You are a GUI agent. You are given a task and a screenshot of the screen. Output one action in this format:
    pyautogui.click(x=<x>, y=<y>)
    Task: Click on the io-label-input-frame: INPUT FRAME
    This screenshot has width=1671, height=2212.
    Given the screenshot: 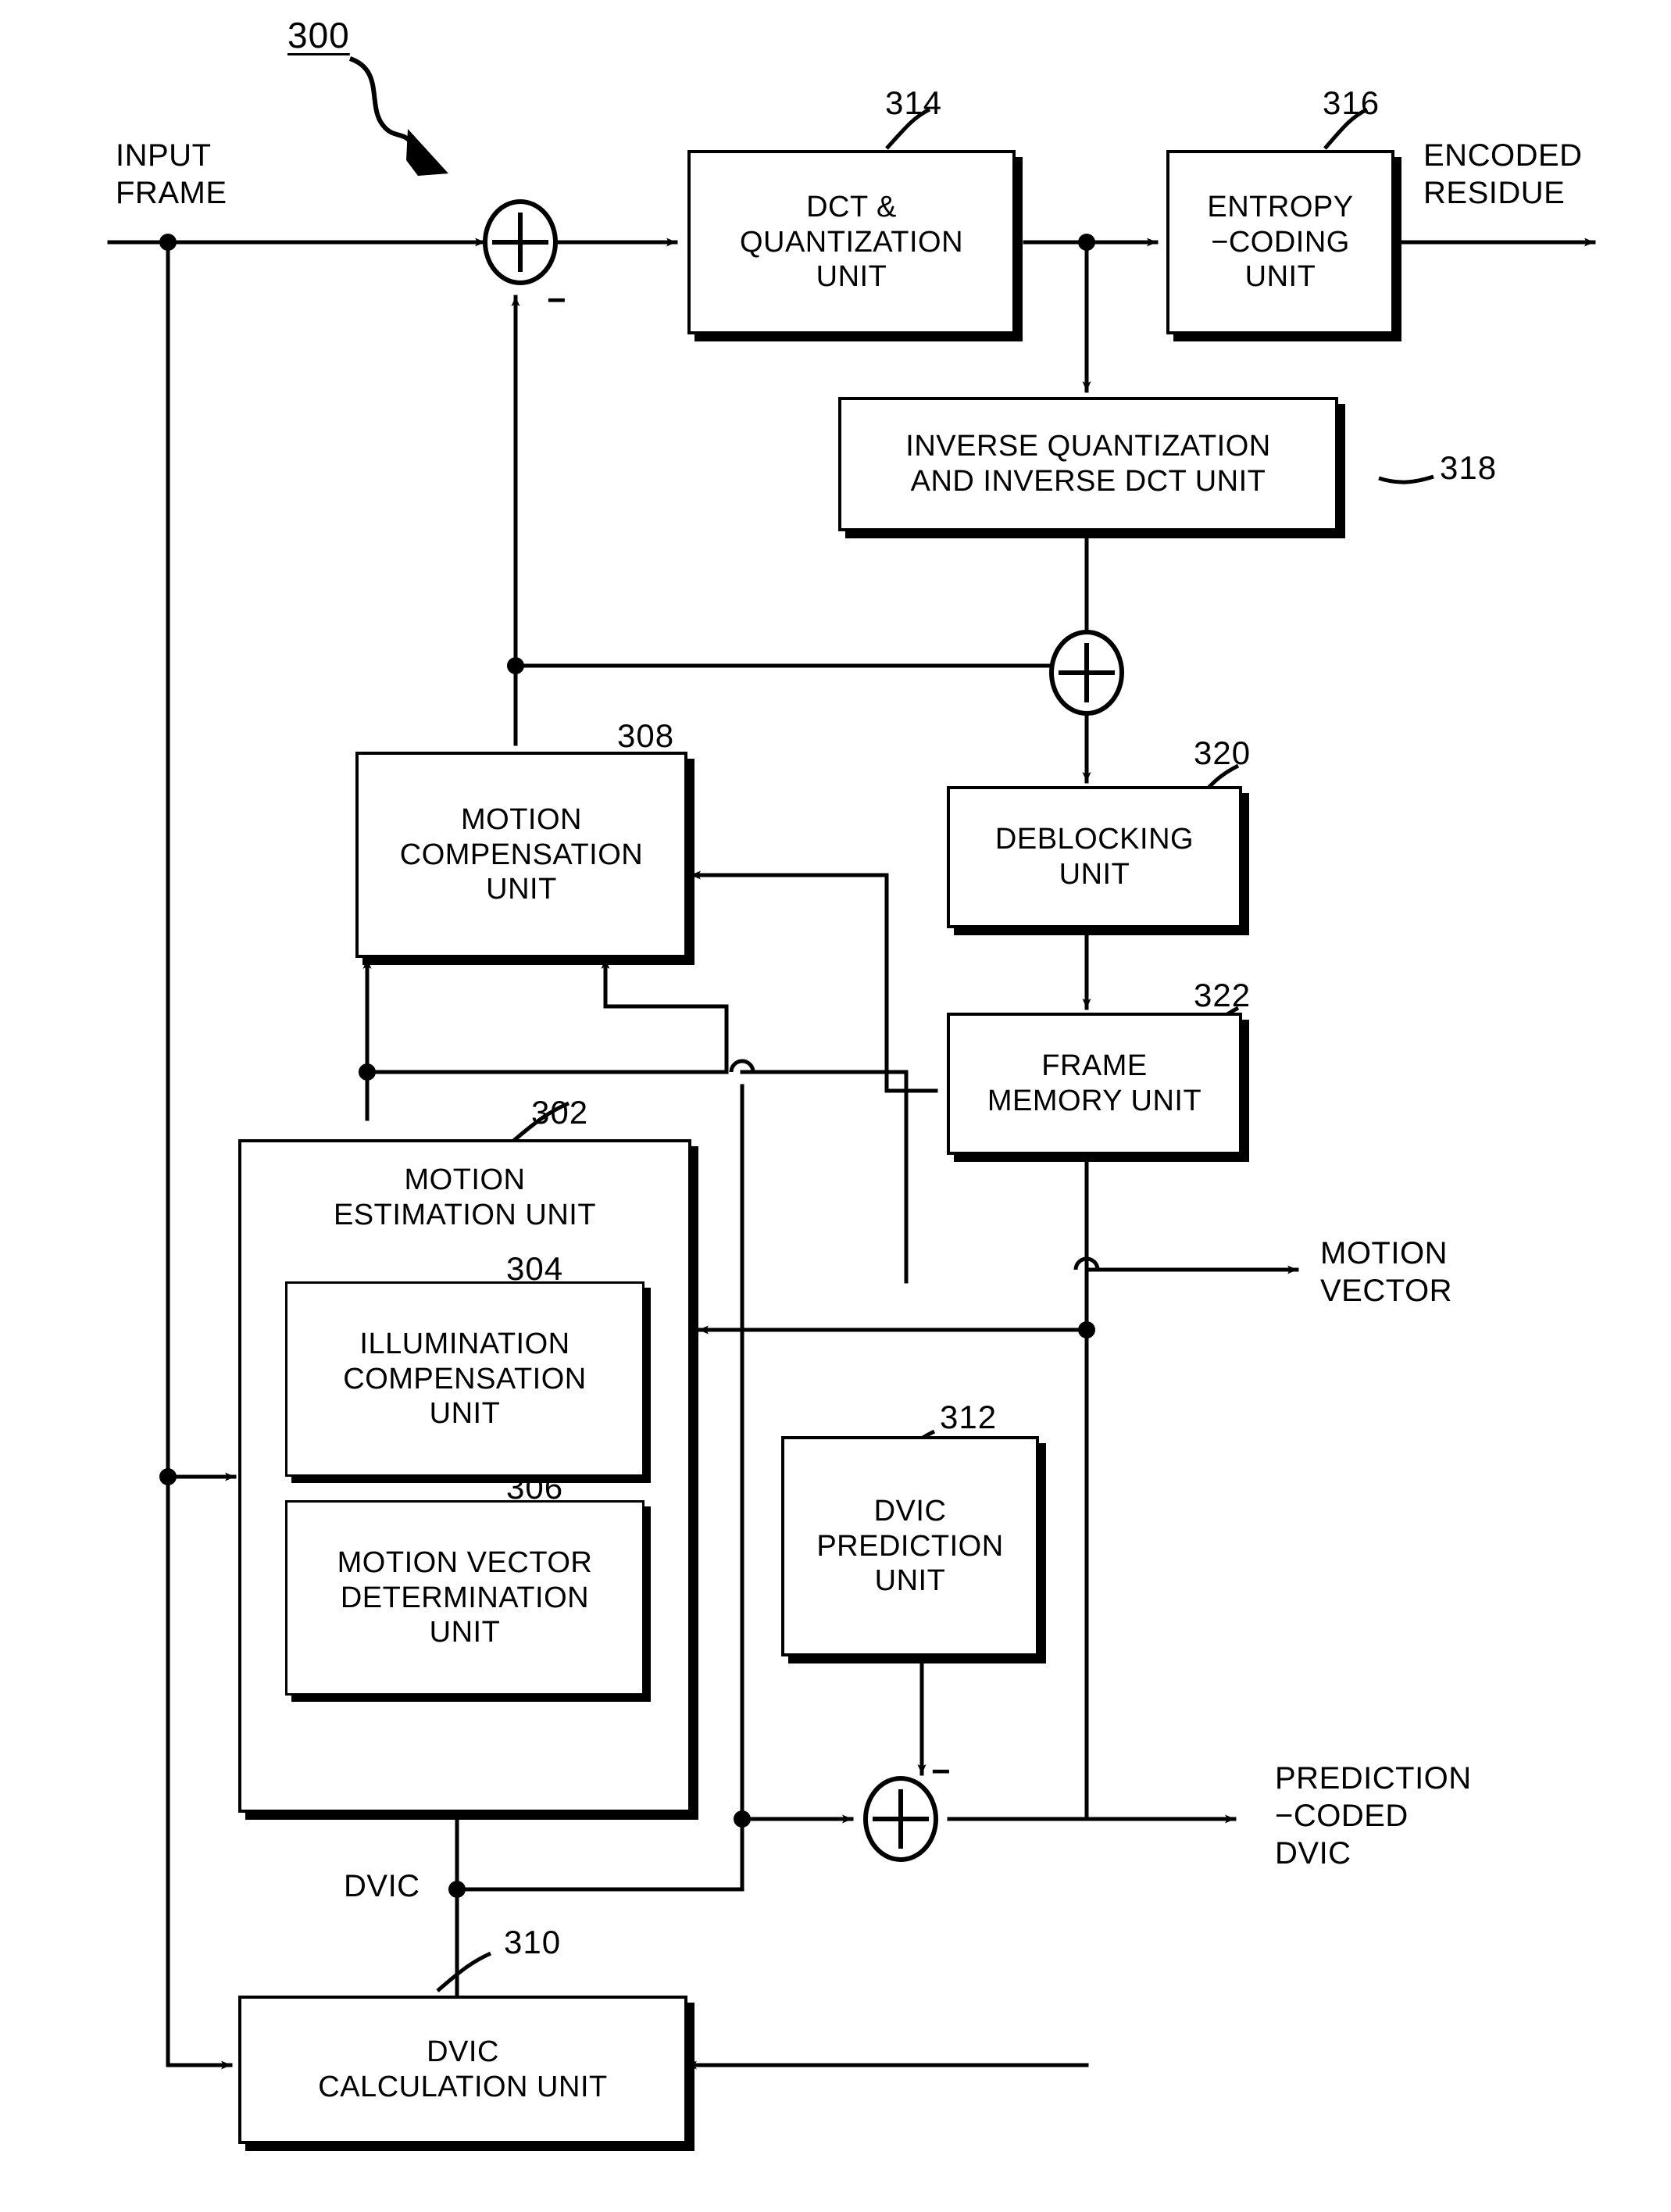 What is the action you would take?
    pyautogui.click(x=171, y=174)
    